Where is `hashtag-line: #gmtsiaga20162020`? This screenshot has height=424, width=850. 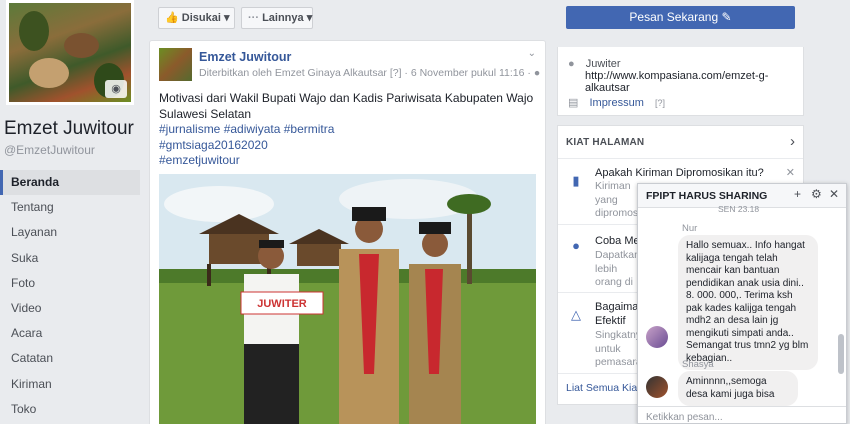
hashtag-line: #gmtsiaga20162020 is located at coordinates (246, 146).